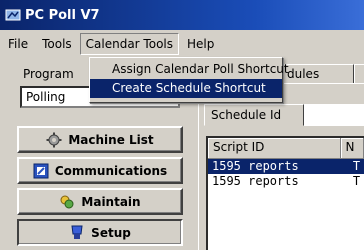 Image resolution: width=364 pixels, height=250 pixels. I want to click on gear-icon, so click(54, 140).